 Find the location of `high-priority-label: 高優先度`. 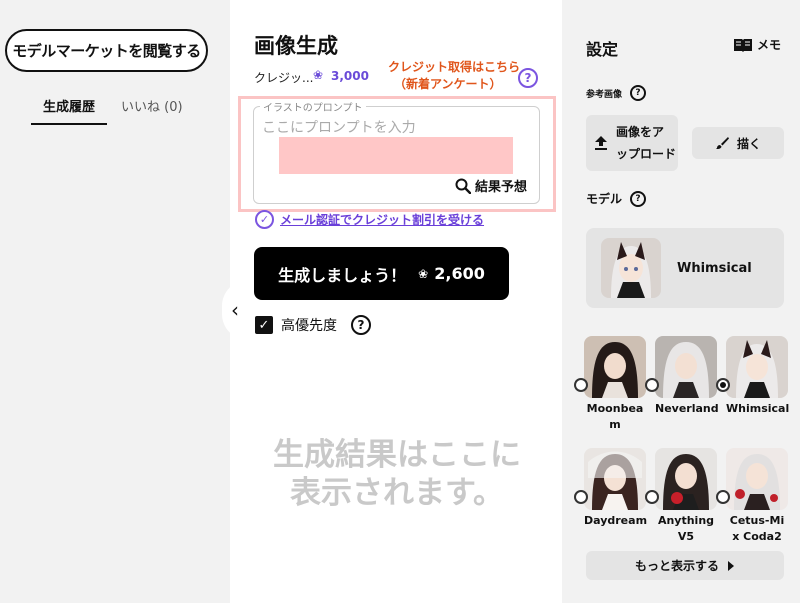

high-priority-label: 高優先度 is located at coordinates (309, 326).